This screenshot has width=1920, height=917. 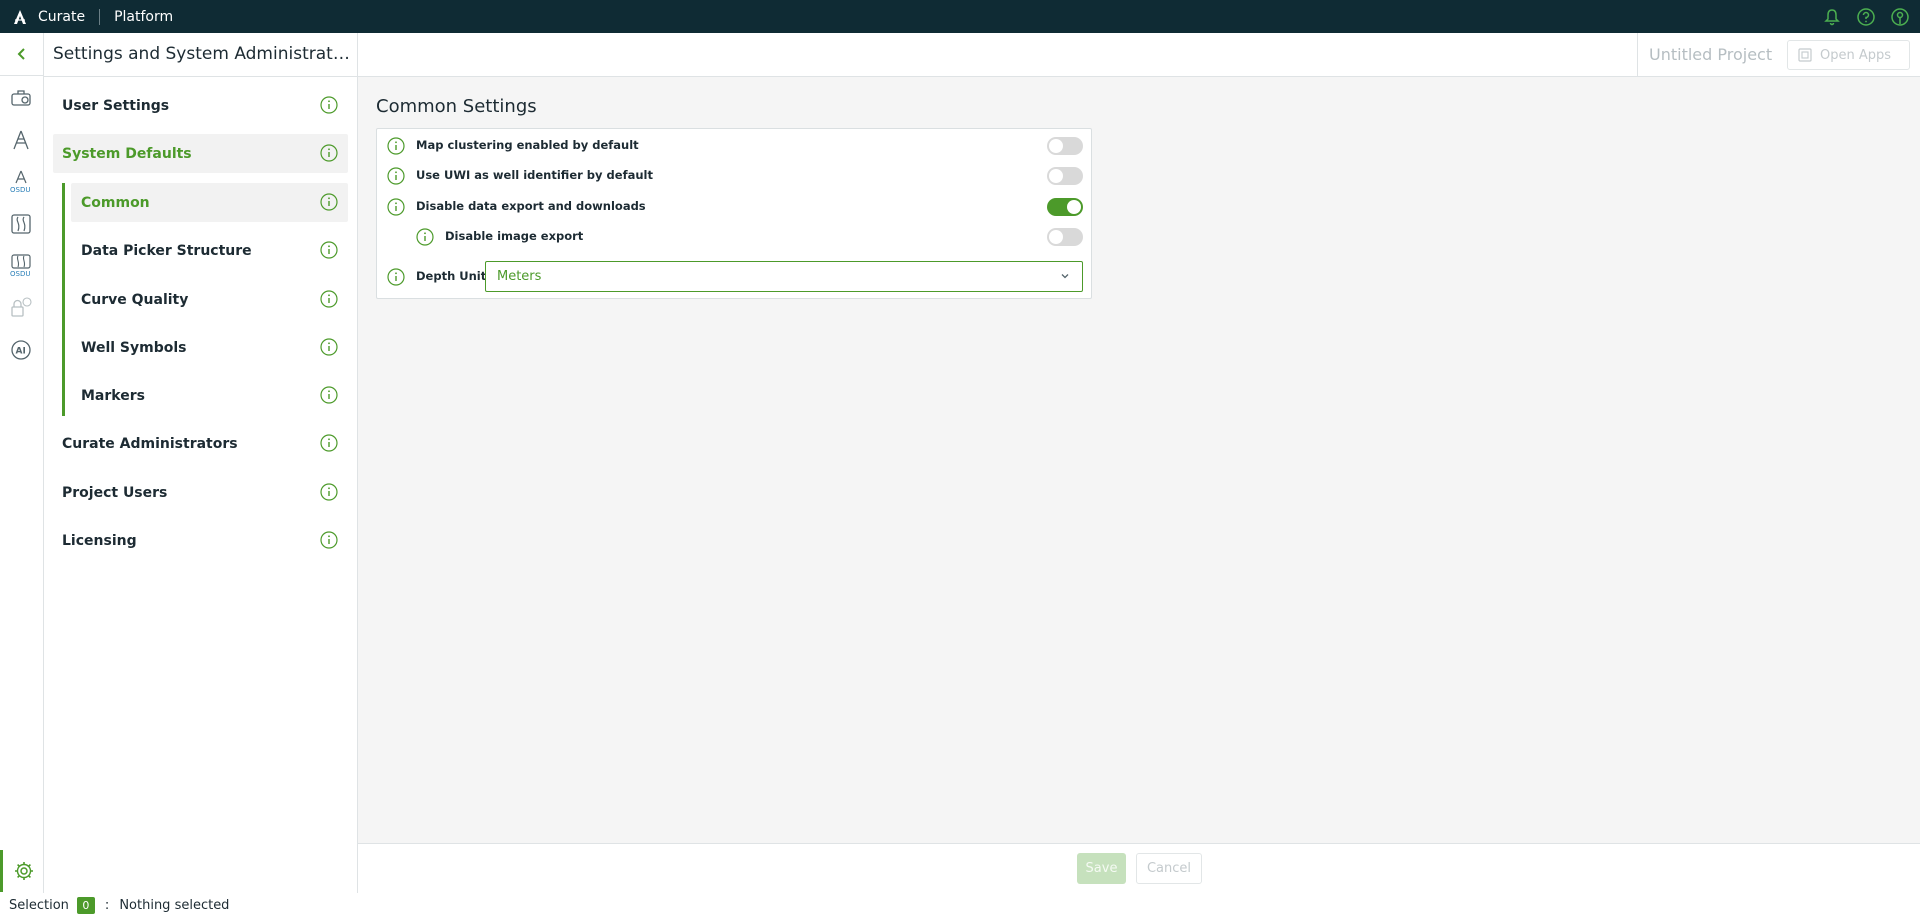 I want to click on setting-label: Use UWI as well identifier by default, so click(x=534, y=175).